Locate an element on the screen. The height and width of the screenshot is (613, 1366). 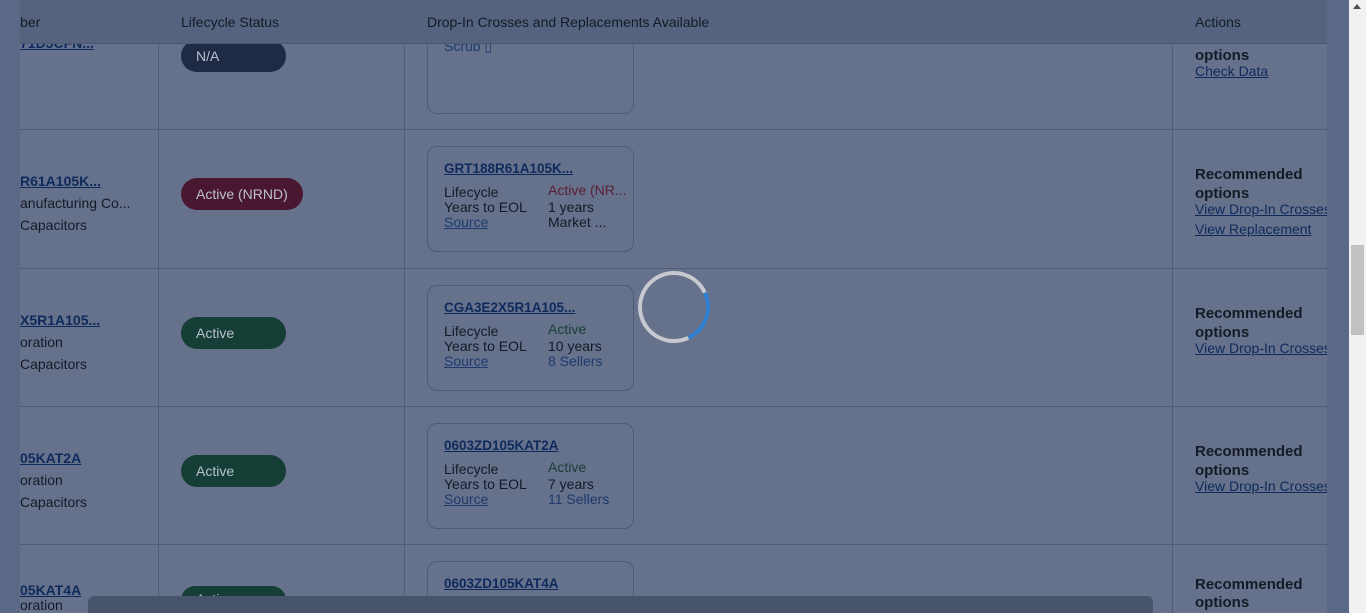
cross-part-link: 0603ZD105KAT4A is located at coordinates (501, 583).